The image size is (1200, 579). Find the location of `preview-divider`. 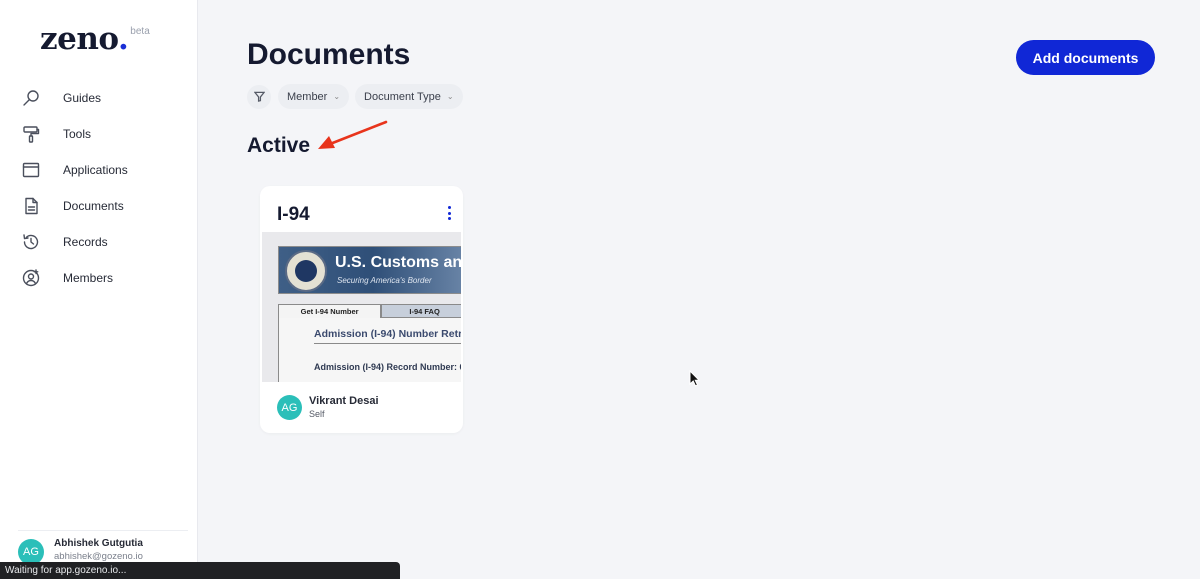

preview-divider is located at coordinates (387, 343).